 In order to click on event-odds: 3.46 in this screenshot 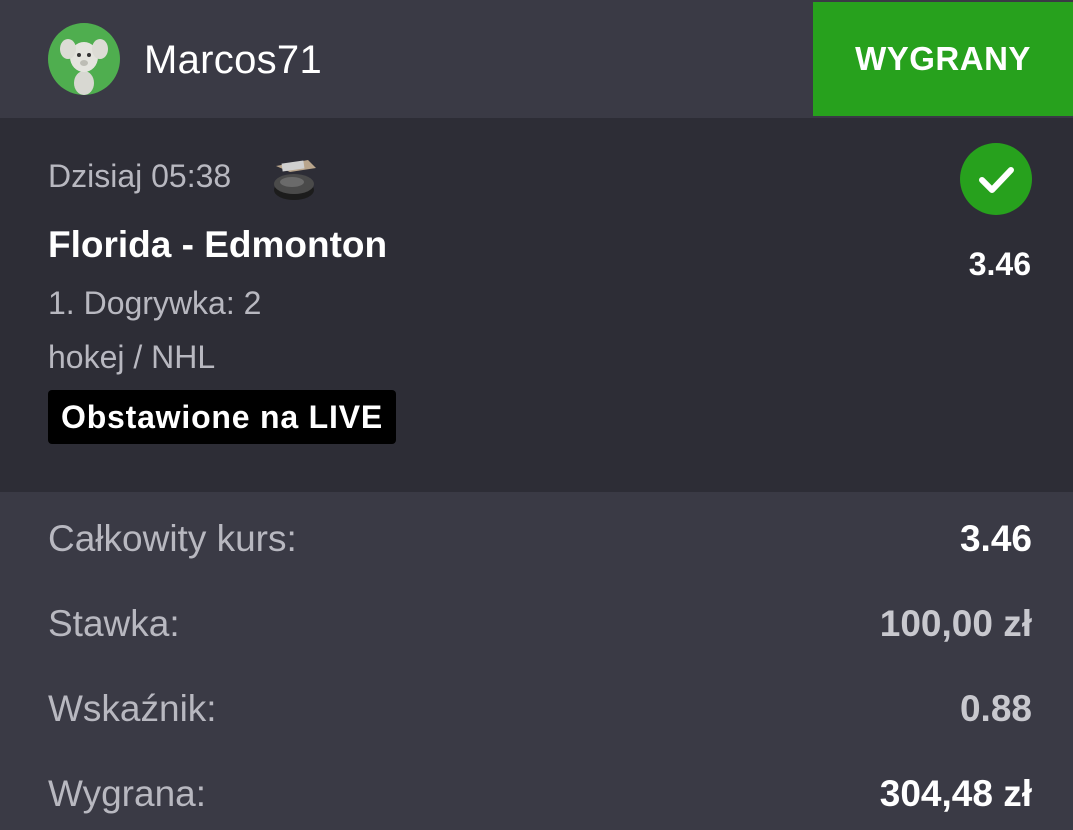, I will do `click(999, 264)`.